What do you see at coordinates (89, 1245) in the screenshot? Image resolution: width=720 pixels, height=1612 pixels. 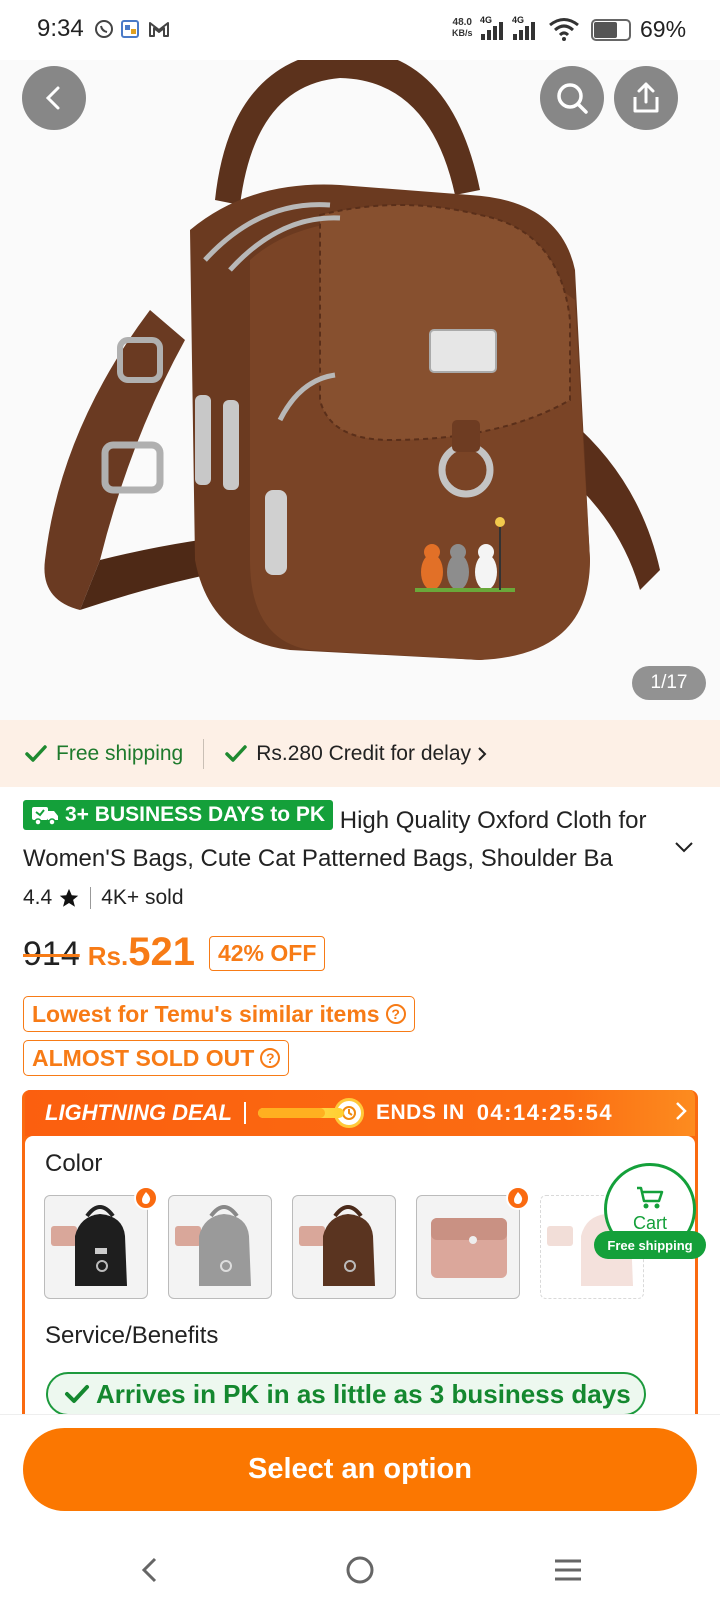 I see `black-bag-thumbnail` at bounding box center [89, 1245].